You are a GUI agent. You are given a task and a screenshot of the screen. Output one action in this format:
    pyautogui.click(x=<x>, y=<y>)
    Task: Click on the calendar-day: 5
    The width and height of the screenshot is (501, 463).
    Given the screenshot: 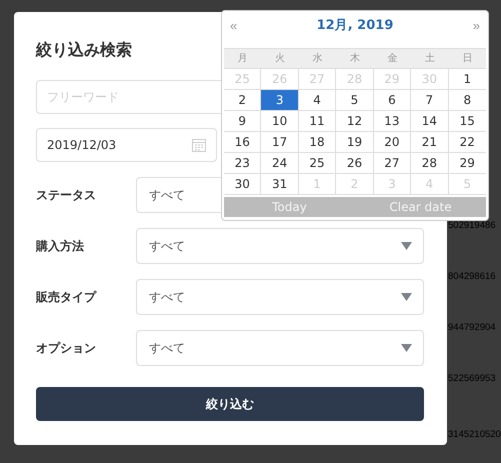 What is the action you would take?
    pyautogui.click(x=355, y=100)
    